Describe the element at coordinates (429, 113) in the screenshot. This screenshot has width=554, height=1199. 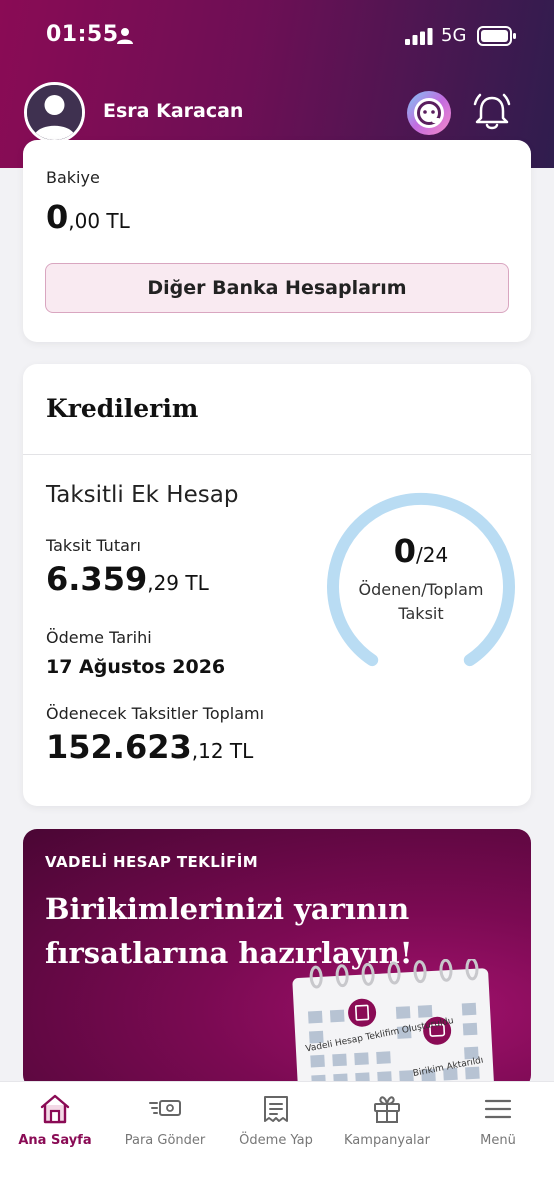
I see `assistant-icon` at that location.